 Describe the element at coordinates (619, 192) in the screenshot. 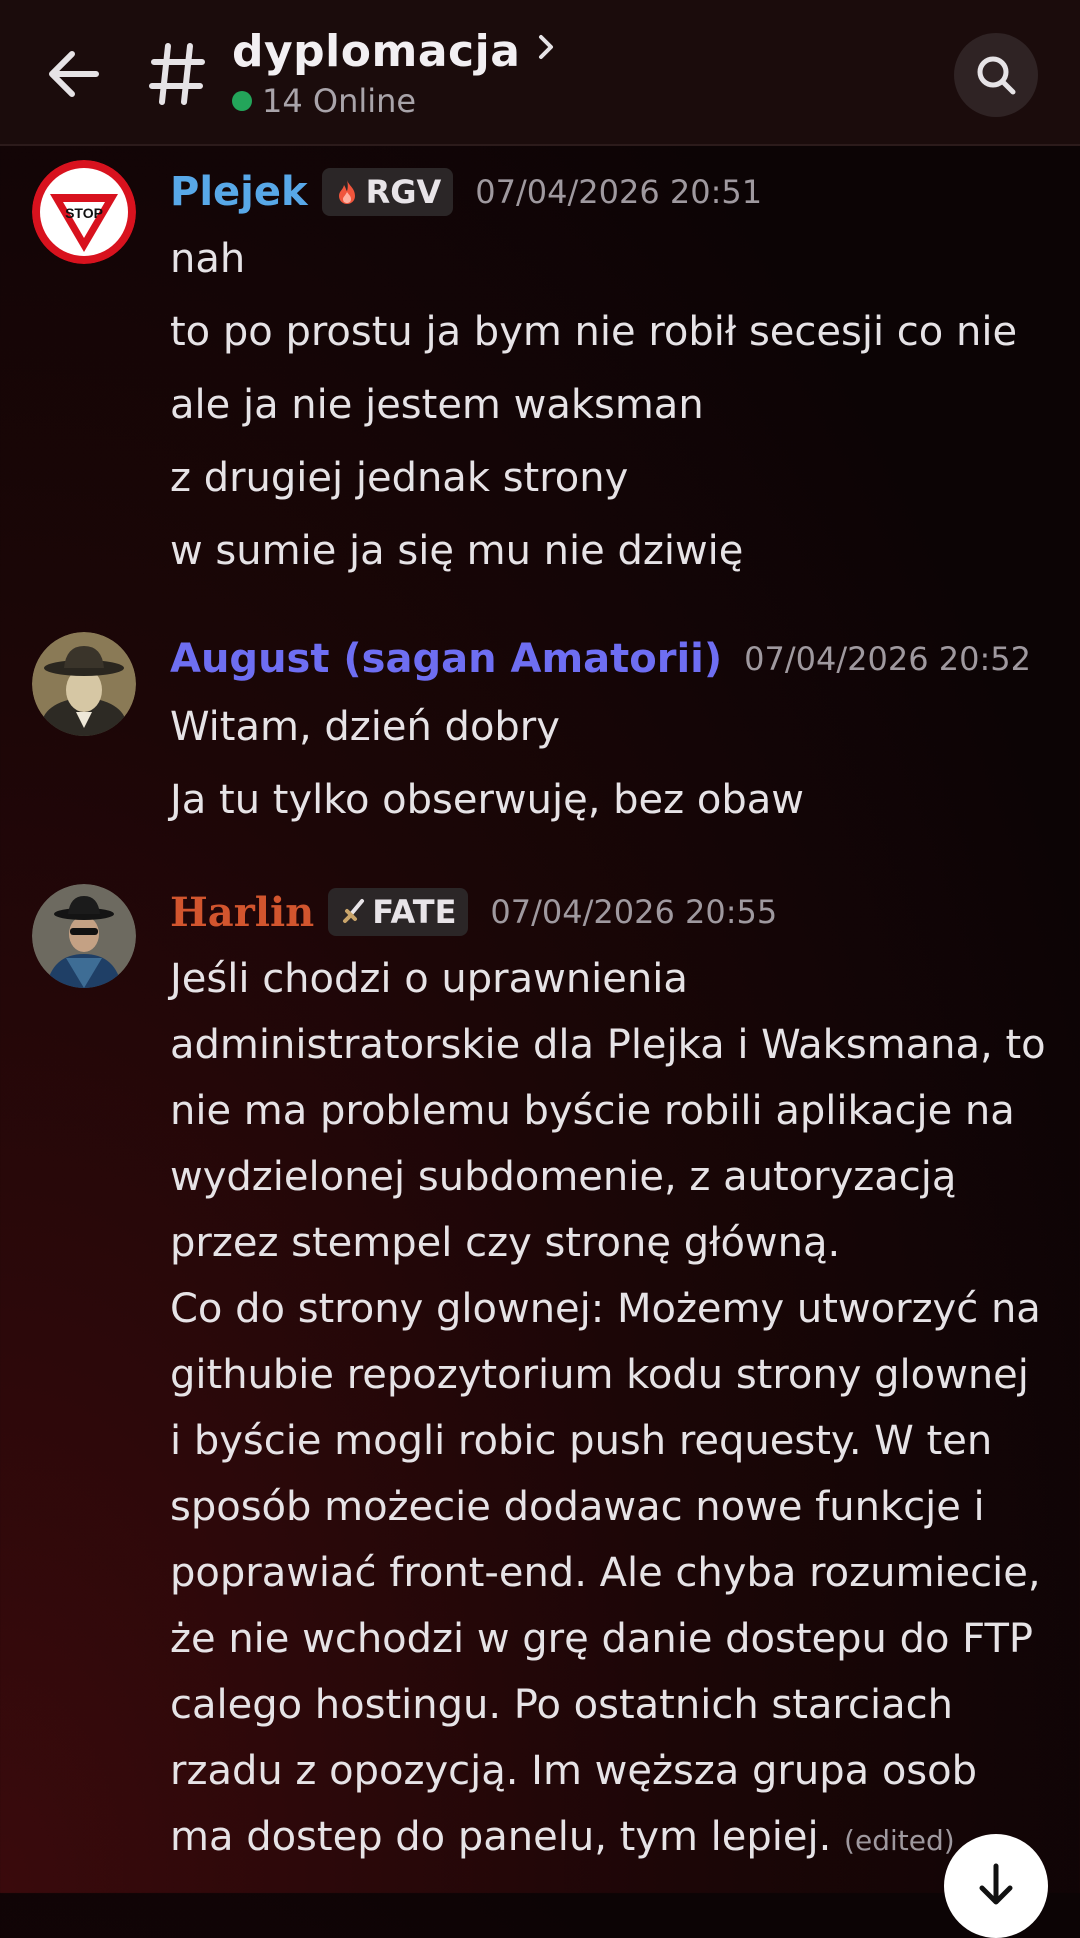

I see `timestamp: 07/04/2026 20:51` at that location.